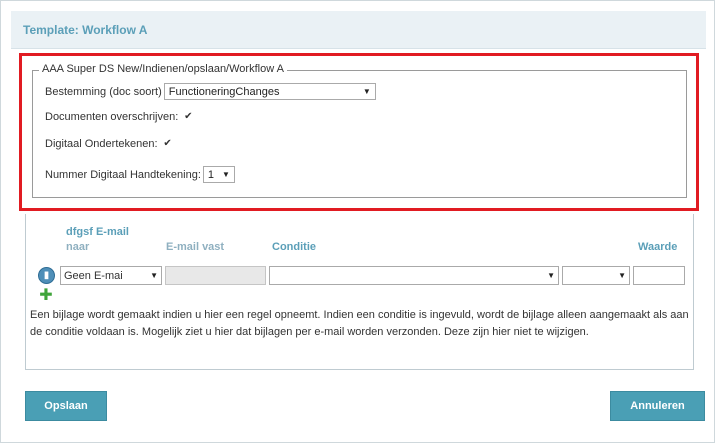 The width and height of the screenshot is (715, 443). What do you see at coordinates (215, 275) in the screenshot?
I see `email-vast-input` at bounding box center [215, 275].